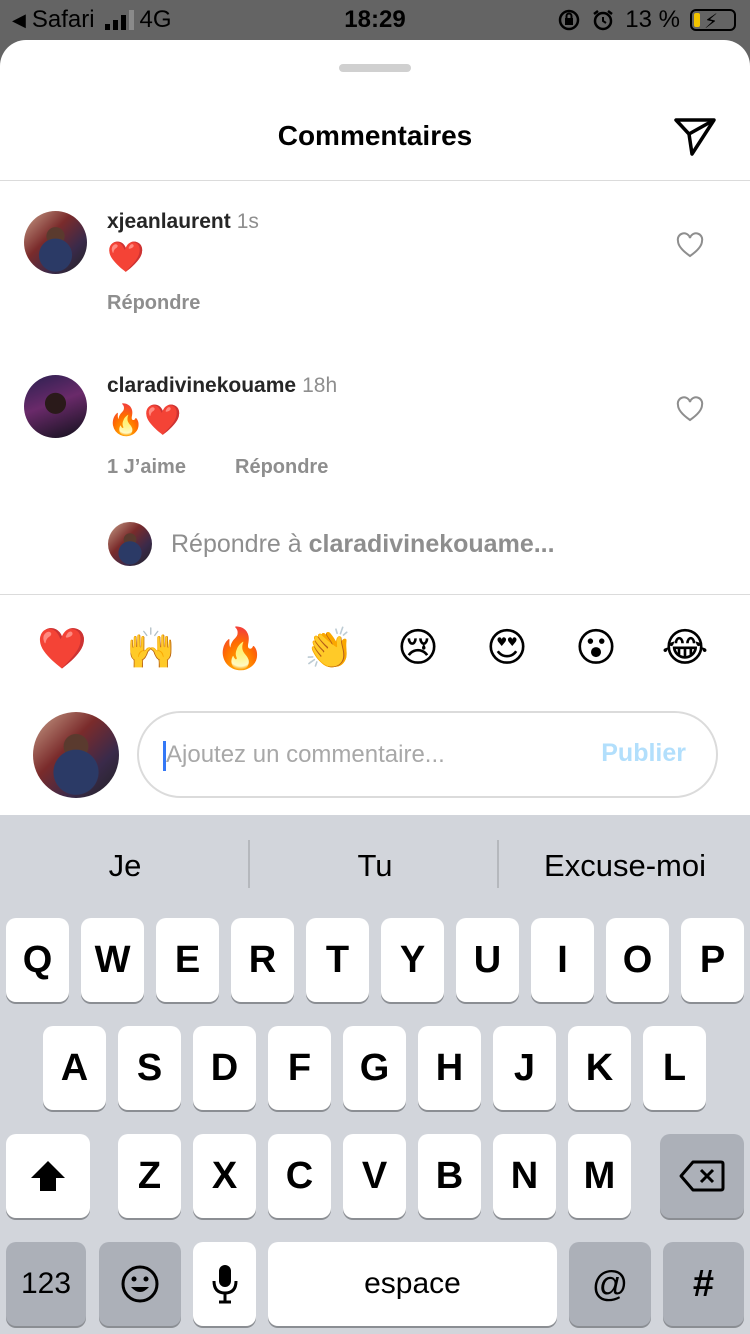  I want to click on key-q: Q, so click(37, 960).